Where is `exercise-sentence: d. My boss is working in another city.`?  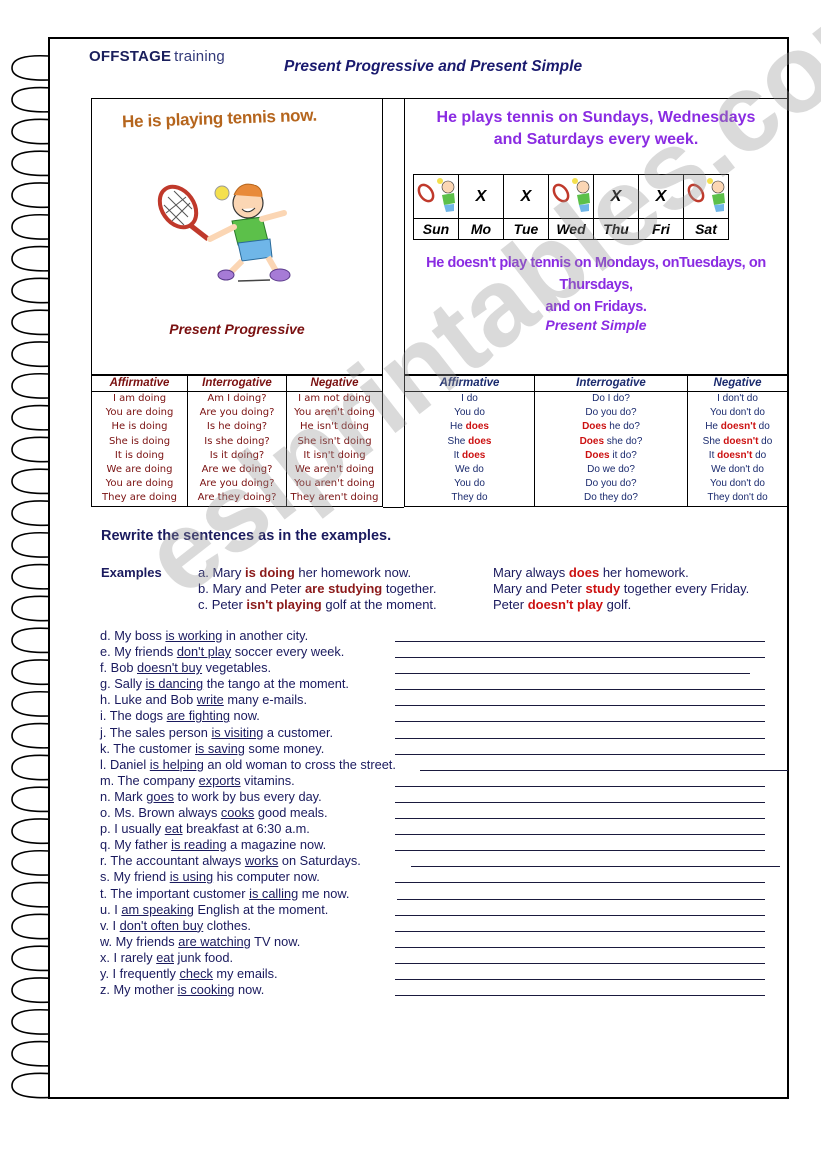 exercise-sentence: d. My boss is working in another city. is located at coordinates (204, 635).